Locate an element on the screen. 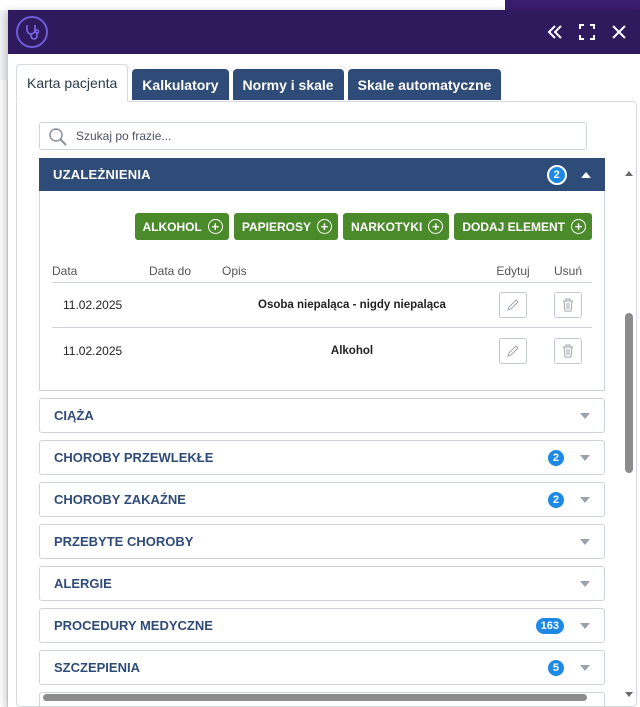  section-title: SZCZEPIENIA is located at coordinates (97, 667).